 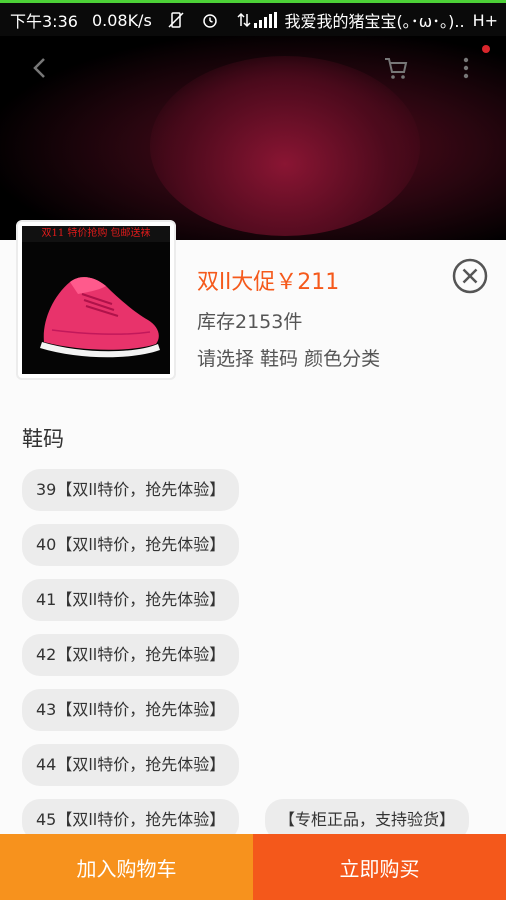 I want to click on status-carrier: 我爱我的猪宝宝(｡･ω･｡).., so click(x=374, y=21).